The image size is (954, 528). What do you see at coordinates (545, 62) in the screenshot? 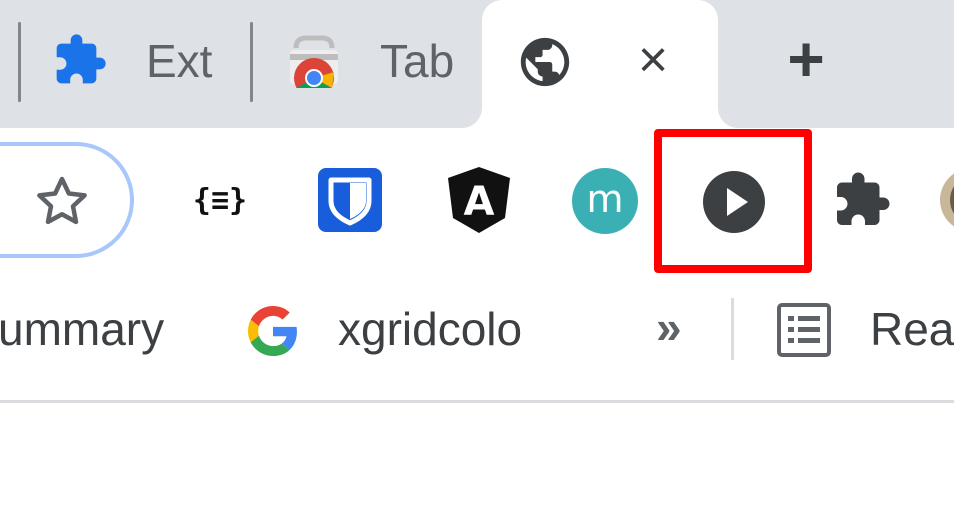
I see `globe-icon` at bounding box center [545, 62].